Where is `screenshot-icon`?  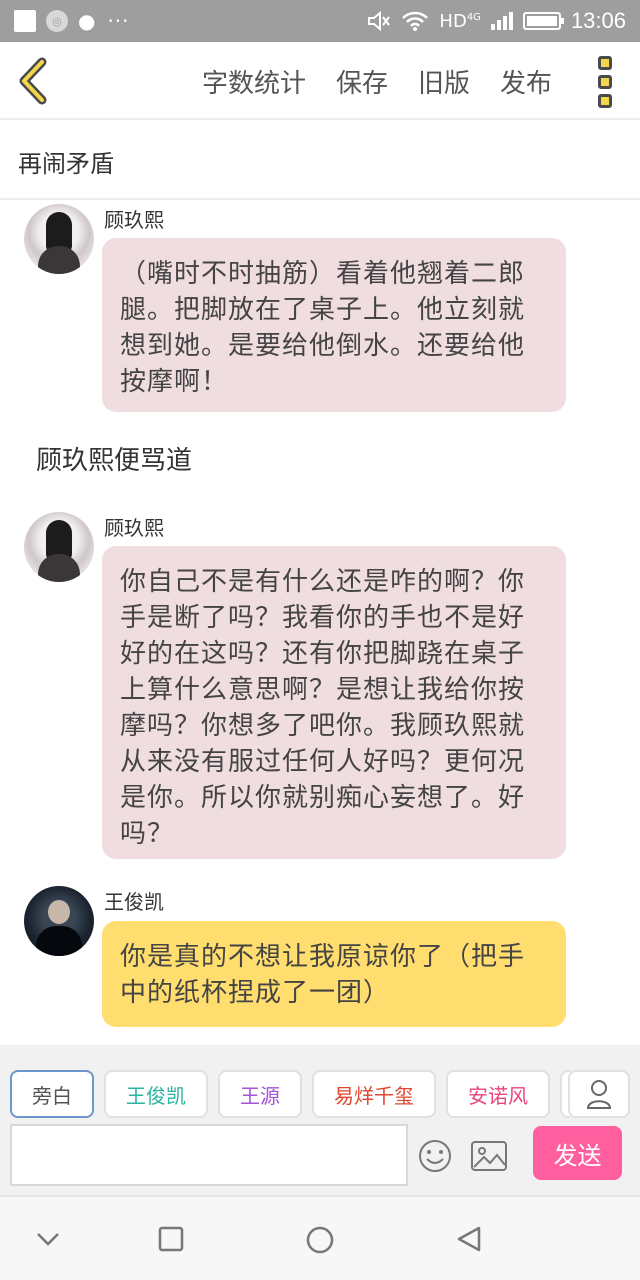 screenshot-icon is located at coordinates (25, 21).